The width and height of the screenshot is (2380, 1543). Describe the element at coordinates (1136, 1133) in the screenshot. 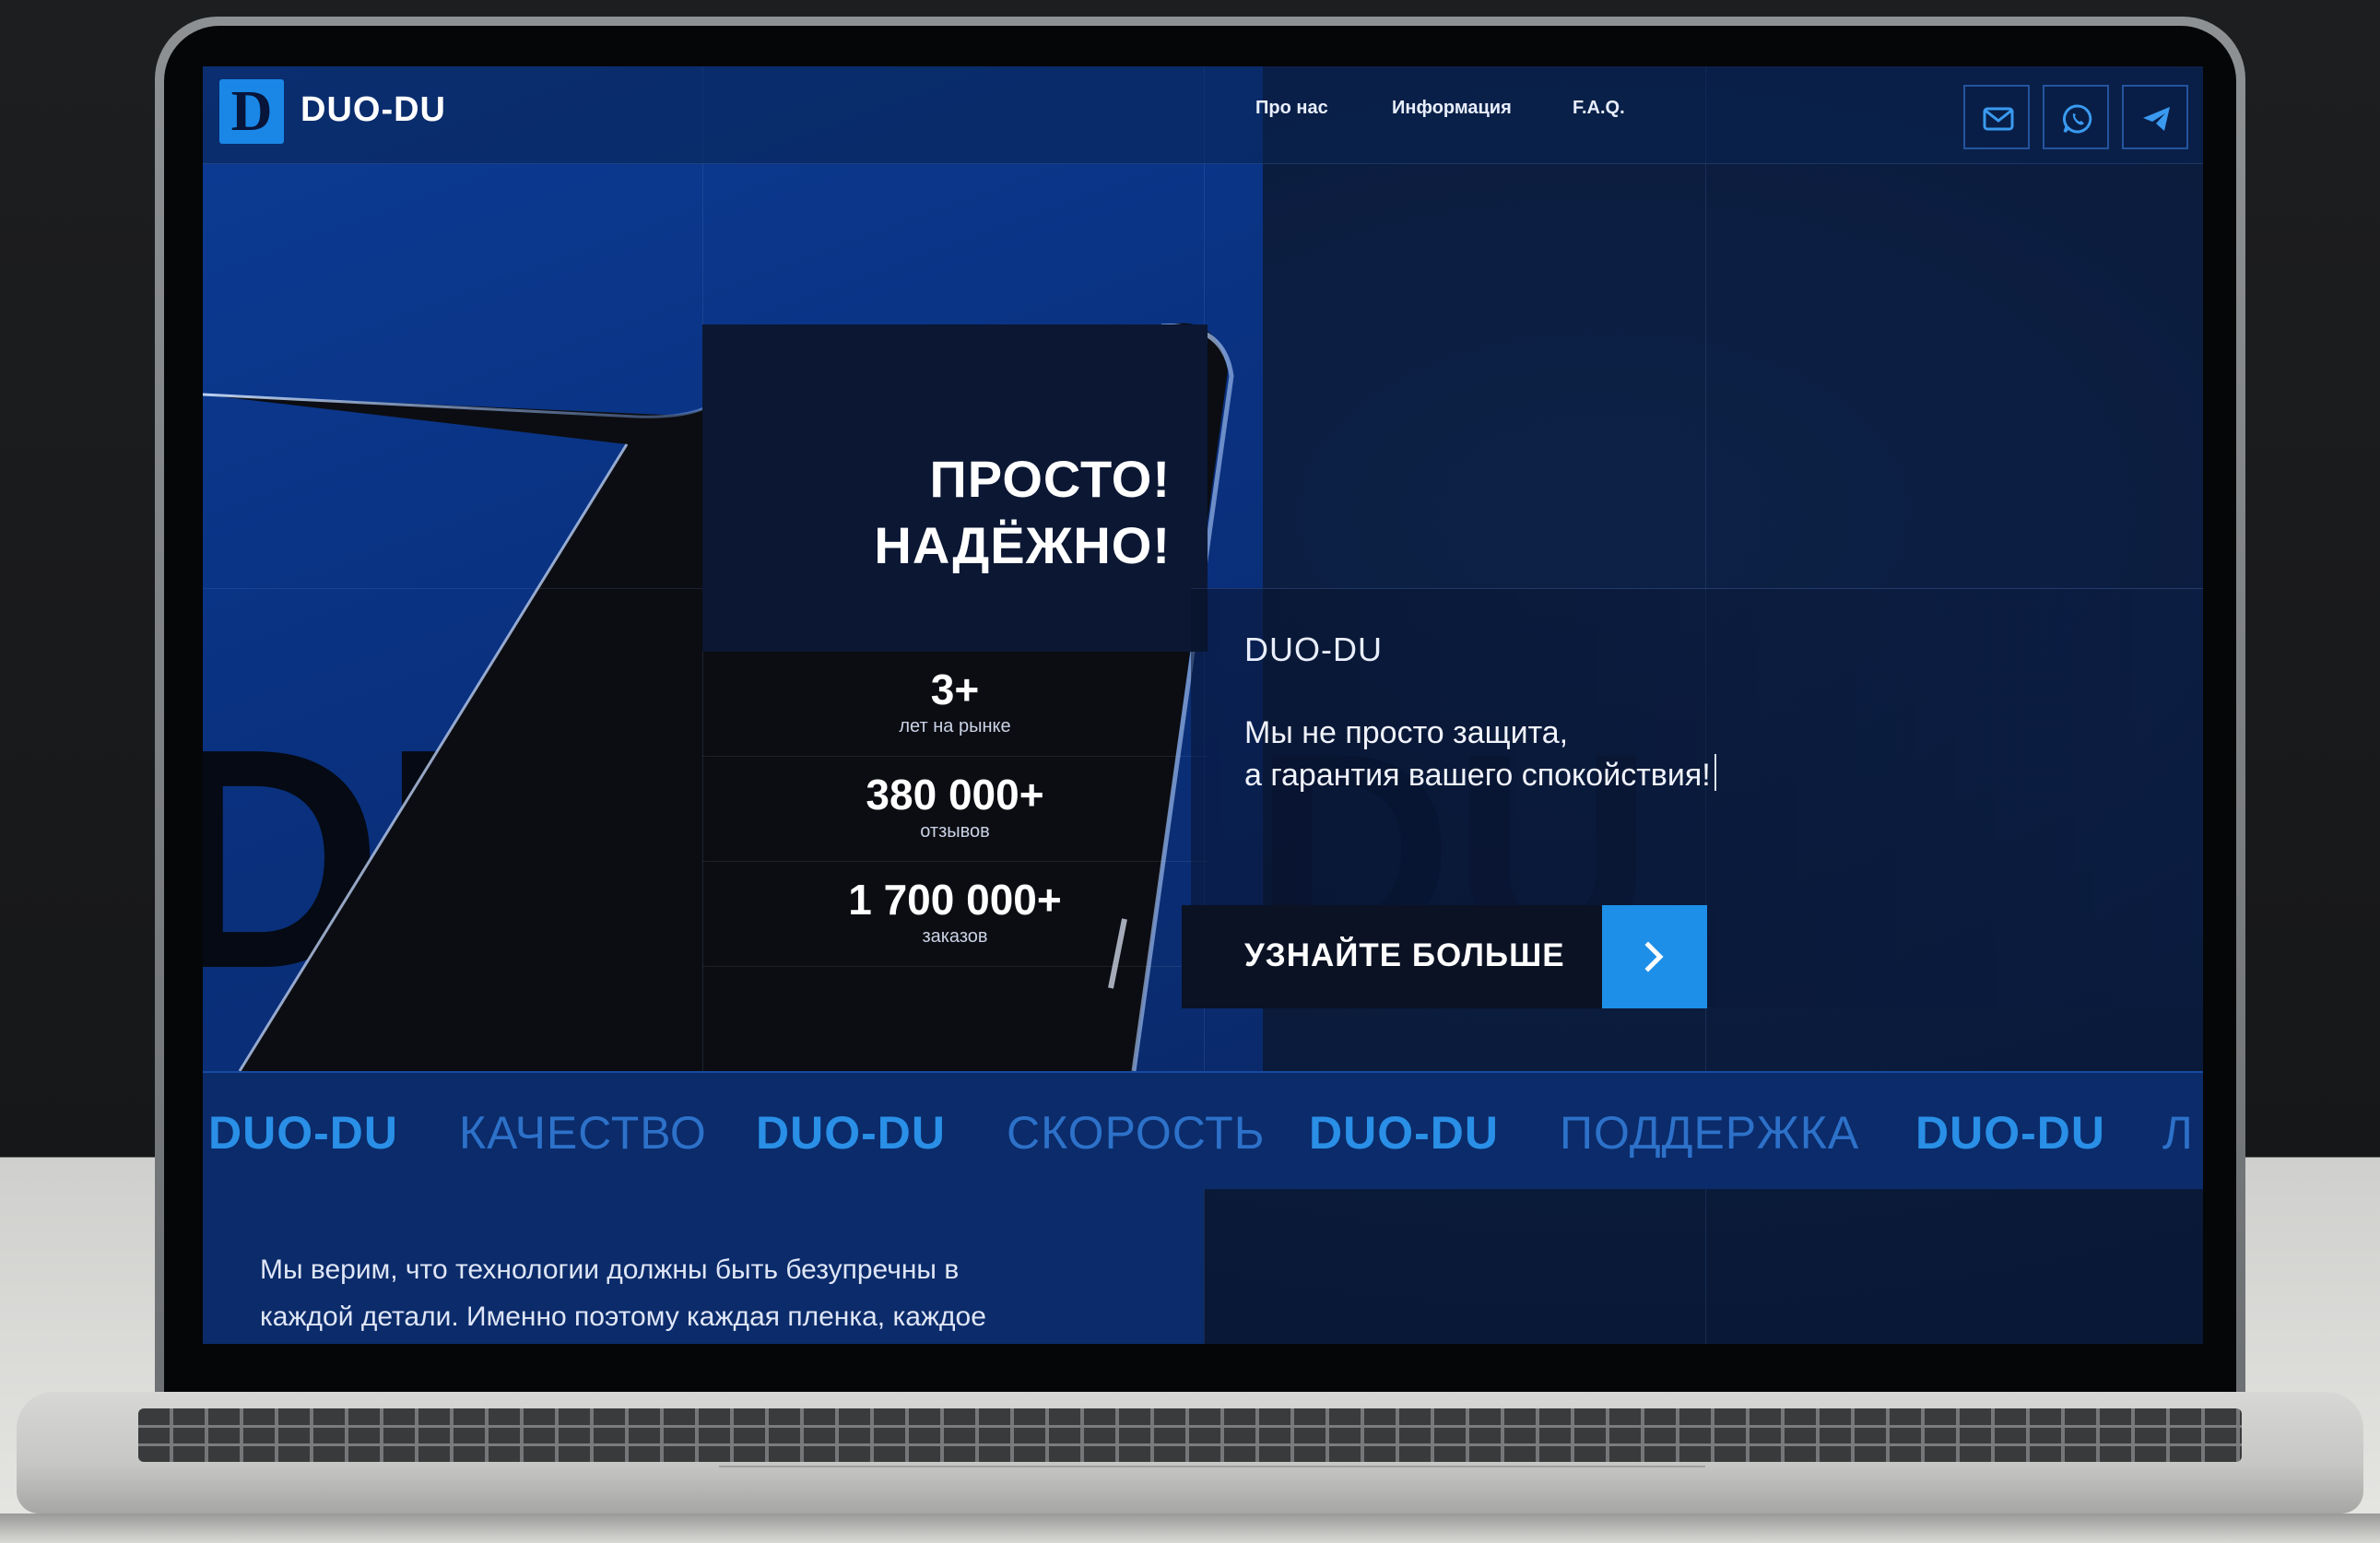

I see `marquee-item: СКОРОСТЬ` at that location.